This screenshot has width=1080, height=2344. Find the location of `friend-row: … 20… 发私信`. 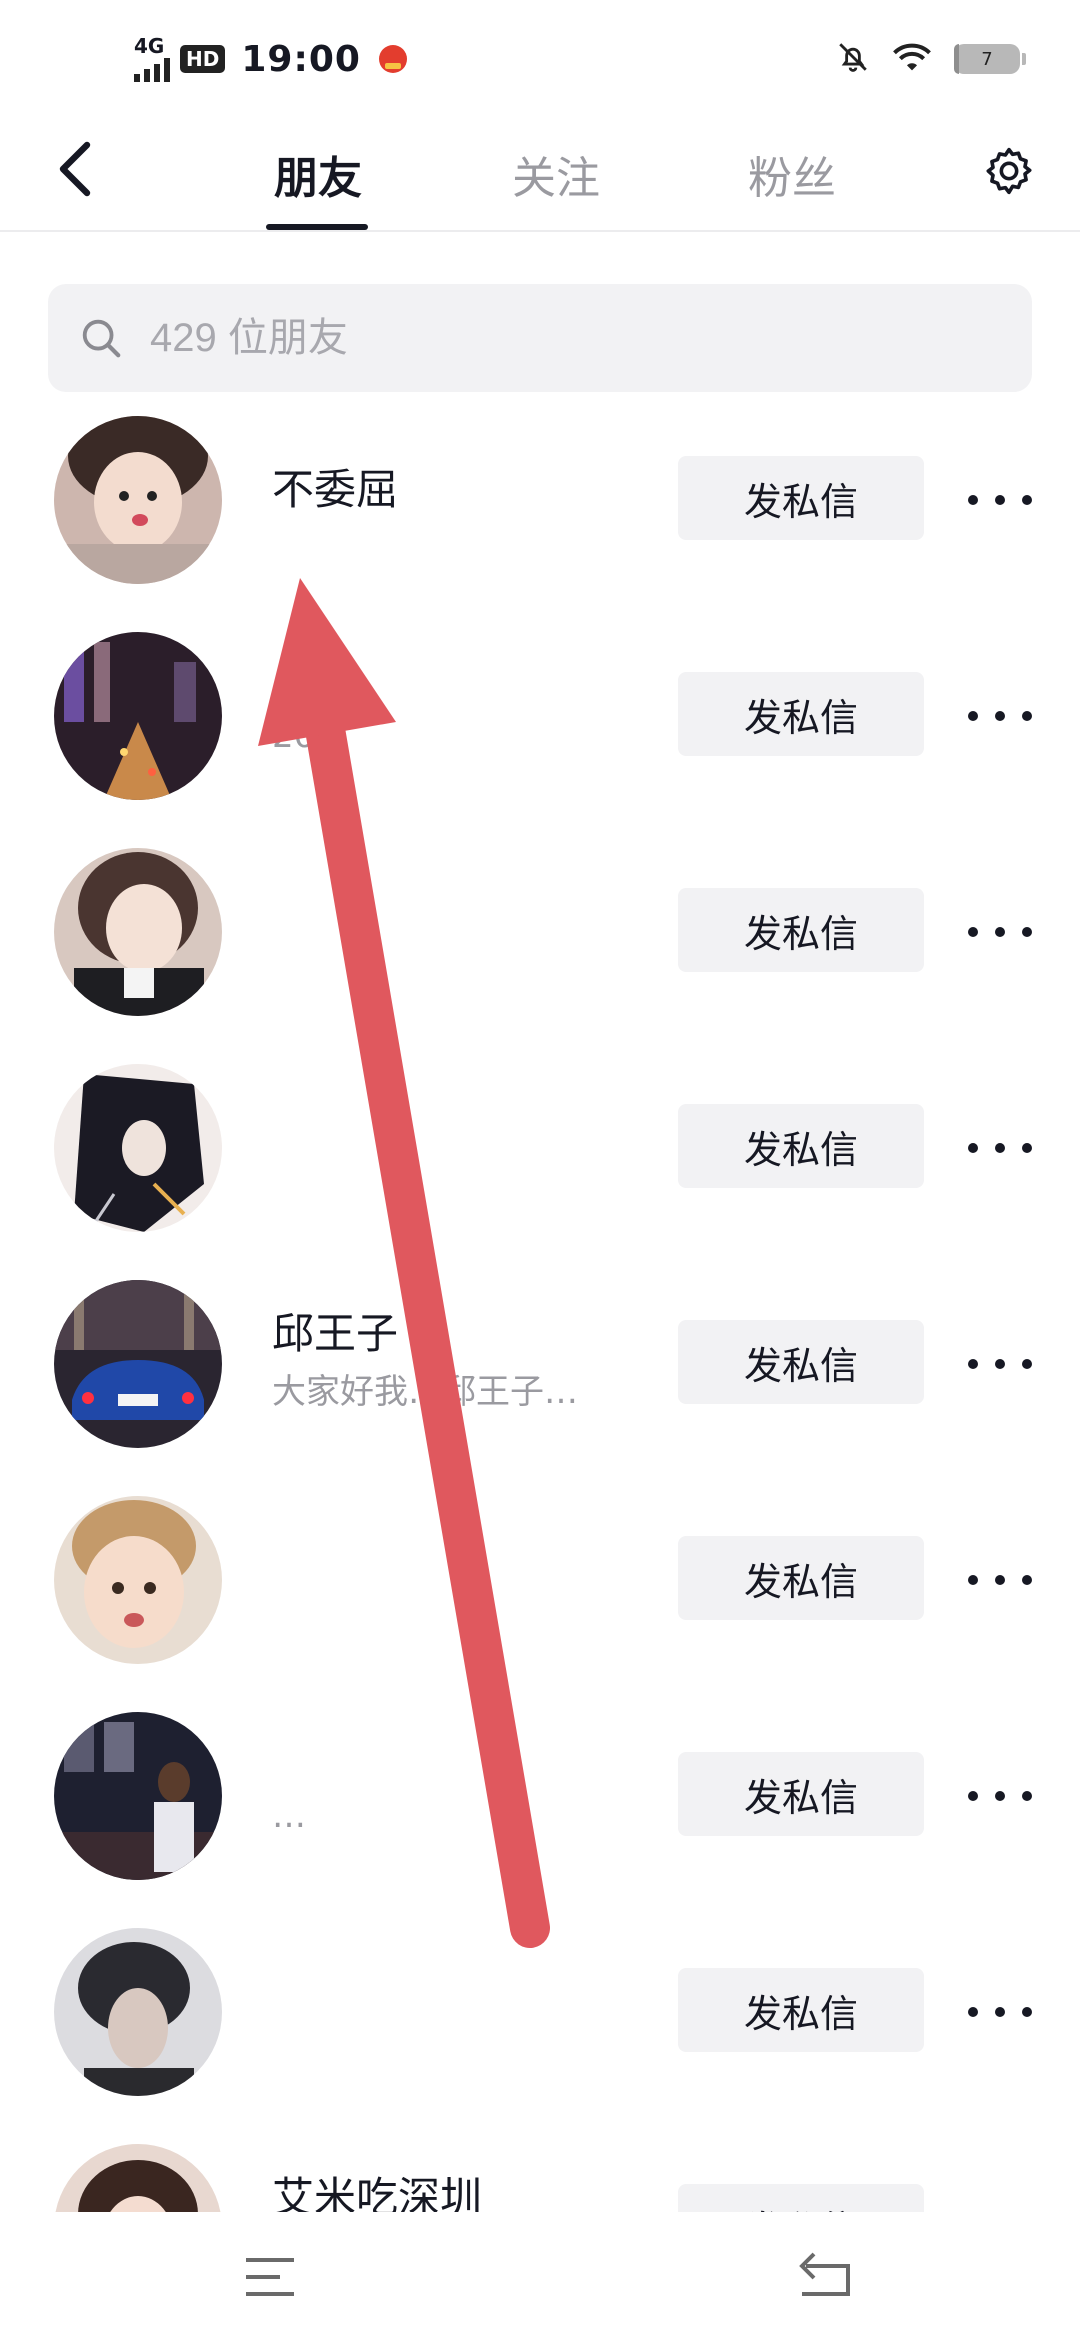

friend-row: … 20… 发私信 is located at coordinates (540, 724).